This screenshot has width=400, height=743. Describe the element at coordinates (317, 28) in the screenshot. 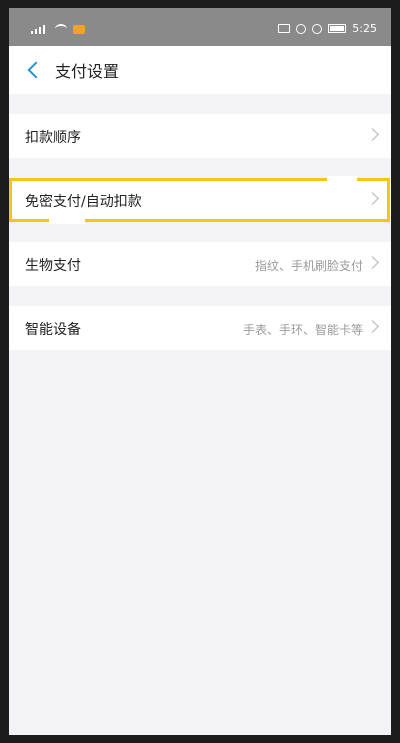

I see `mute-icon` at that location.